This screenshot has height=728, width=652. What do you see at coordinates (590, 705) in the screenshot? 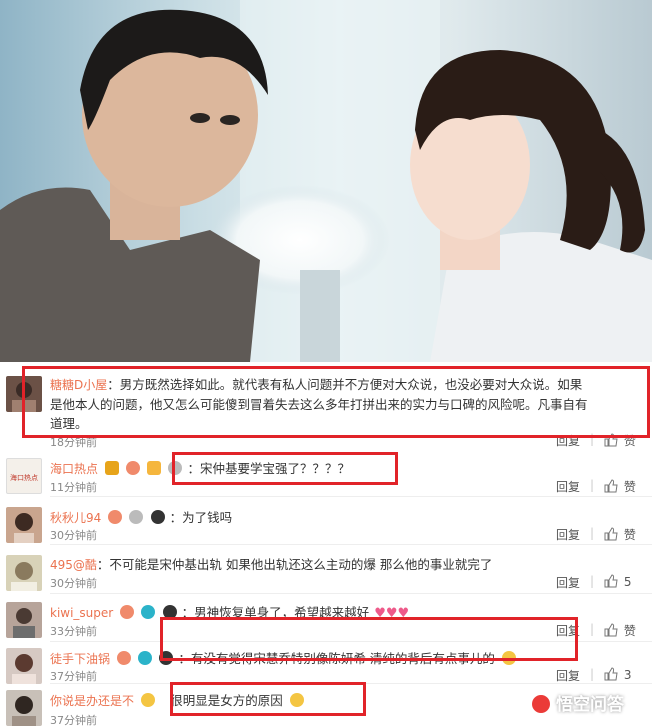
I see `watermark-text: 悟空问答` at bounding box center [590, 705].